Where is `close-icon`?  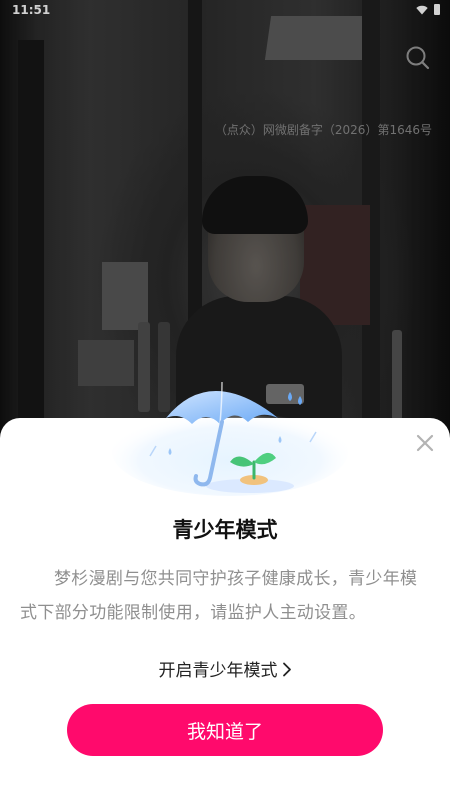 close-icon is located at coordinates (425, 443).